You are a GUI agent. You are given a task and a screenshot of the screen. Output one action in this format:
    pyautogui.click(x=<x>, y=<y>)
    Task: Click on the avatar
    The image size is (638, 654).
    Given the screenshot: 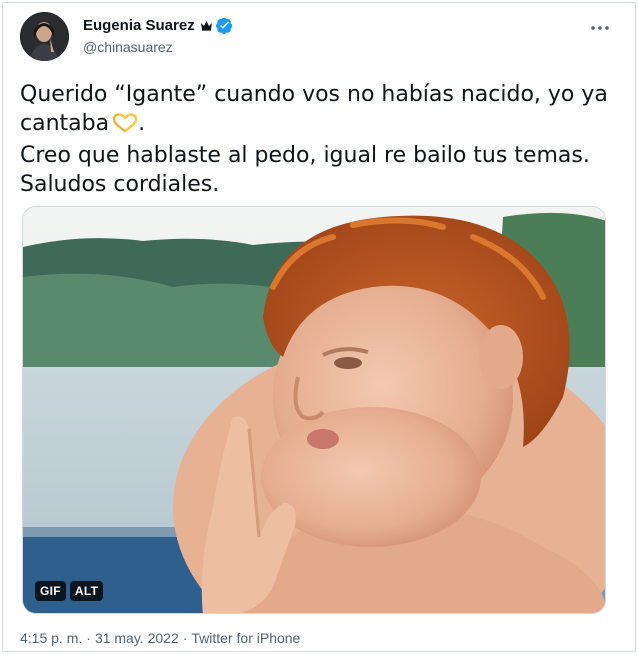 What is the action you would take?
    pyautogui.click(x=44, y=36)
    